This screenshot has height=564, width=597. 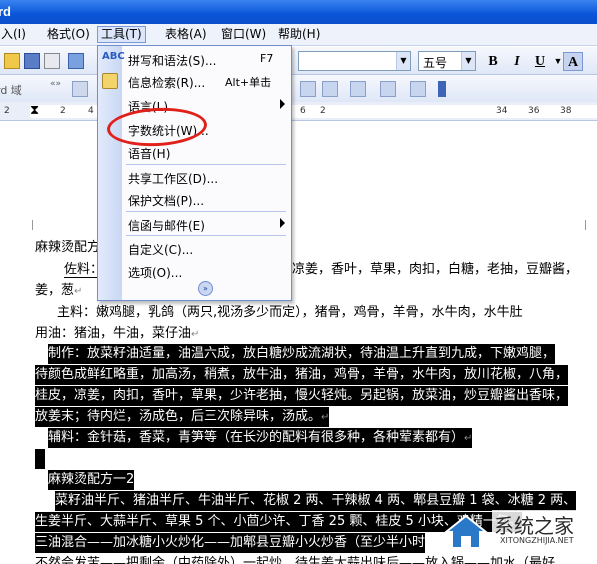 I want to click on doc-line-selected: 制作：放菜籽油适量，油温六成，放白糖炒成流湖状，待油温上升直到九成，下嫩鸡腿，, so click(x=302, y=354).